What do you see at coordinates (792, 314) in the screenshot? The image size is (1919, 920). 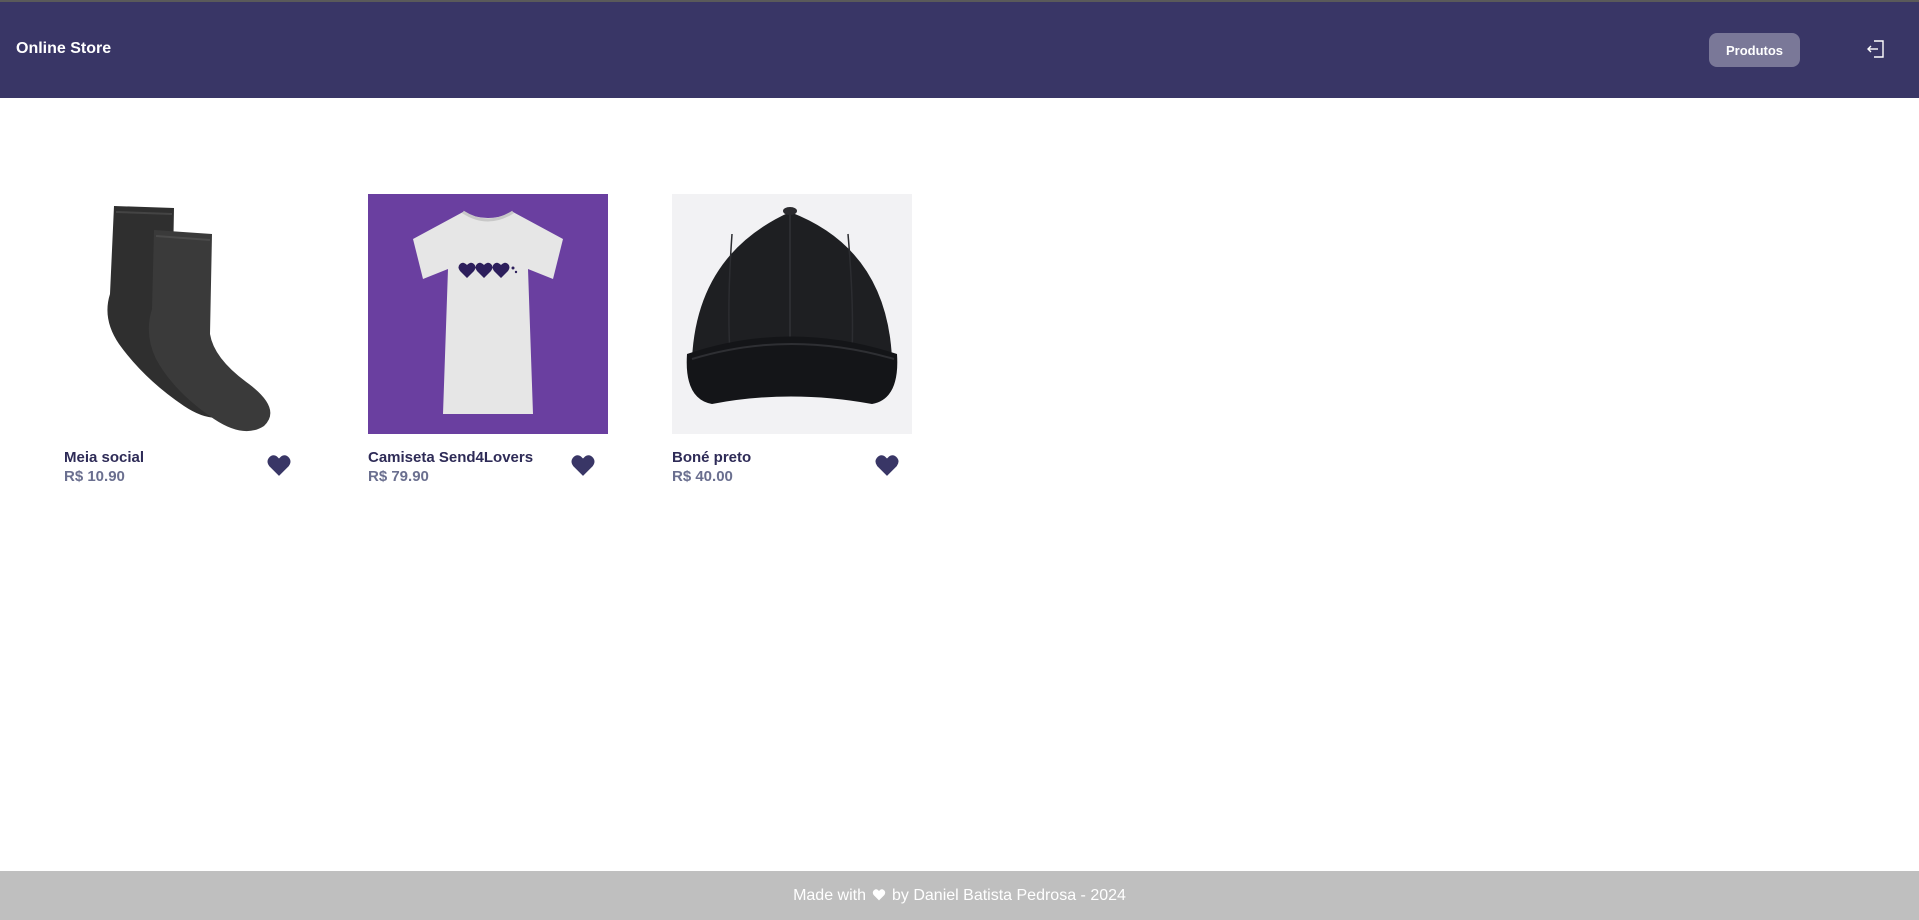 I see `product-image-cap` at bounding box center [792, 314].